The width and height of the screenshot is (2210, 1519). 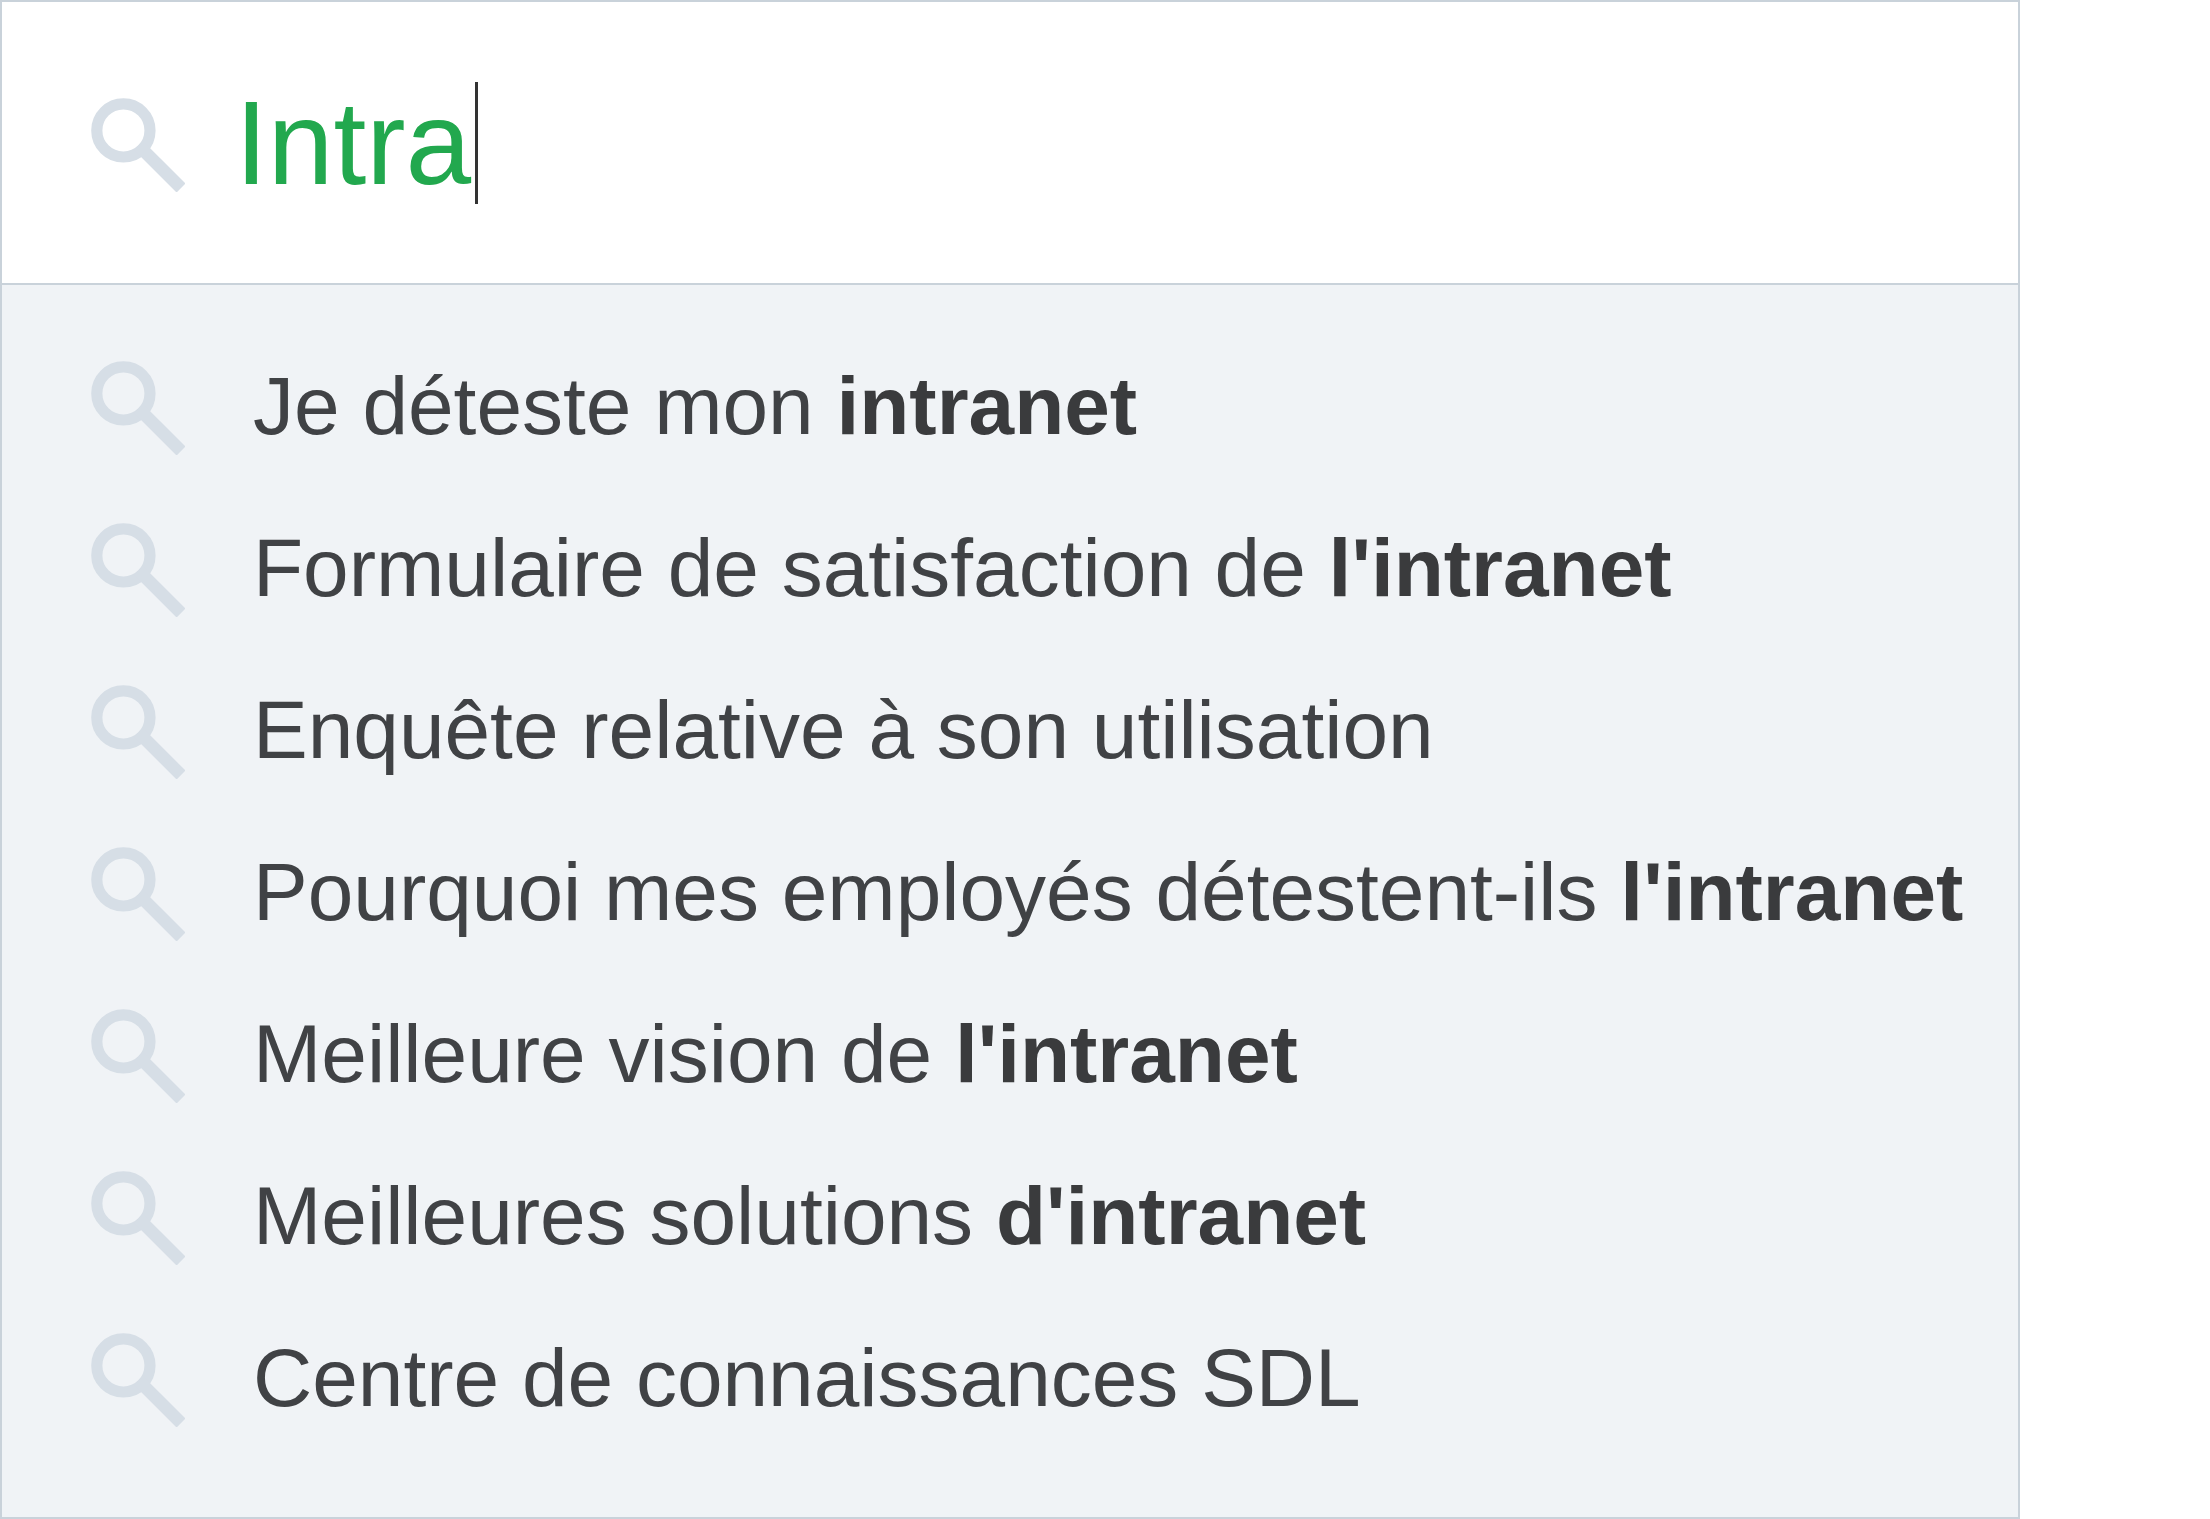 I want to click on suggestion-item: Meilleure vision de l'intranet, so click(x=775, y=1054).